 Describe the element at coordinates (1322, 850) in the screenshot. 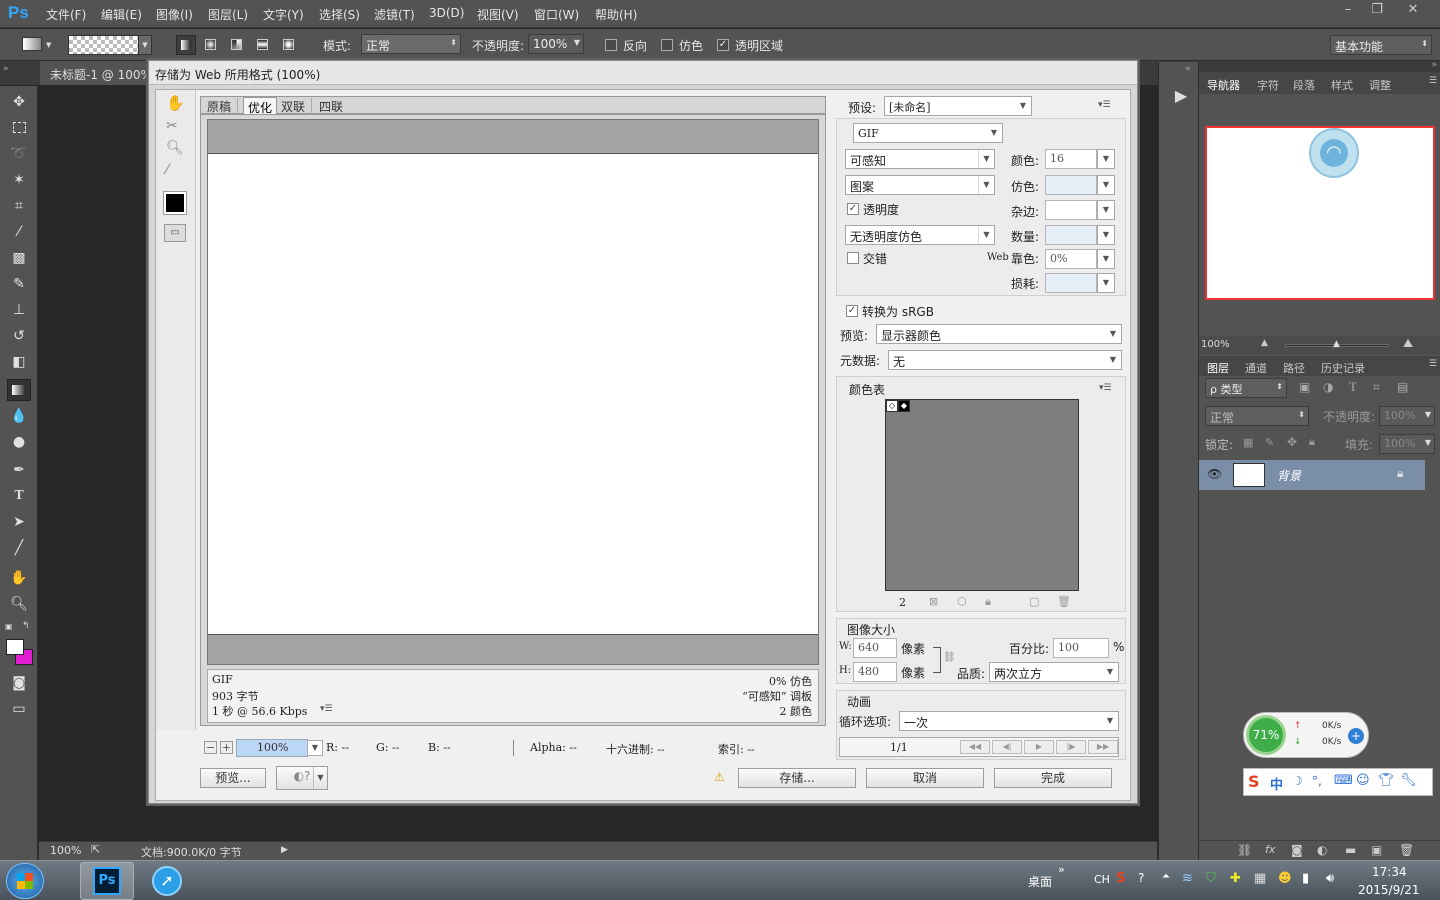

I see `adjustment-layer-icon: ◐` at that location.